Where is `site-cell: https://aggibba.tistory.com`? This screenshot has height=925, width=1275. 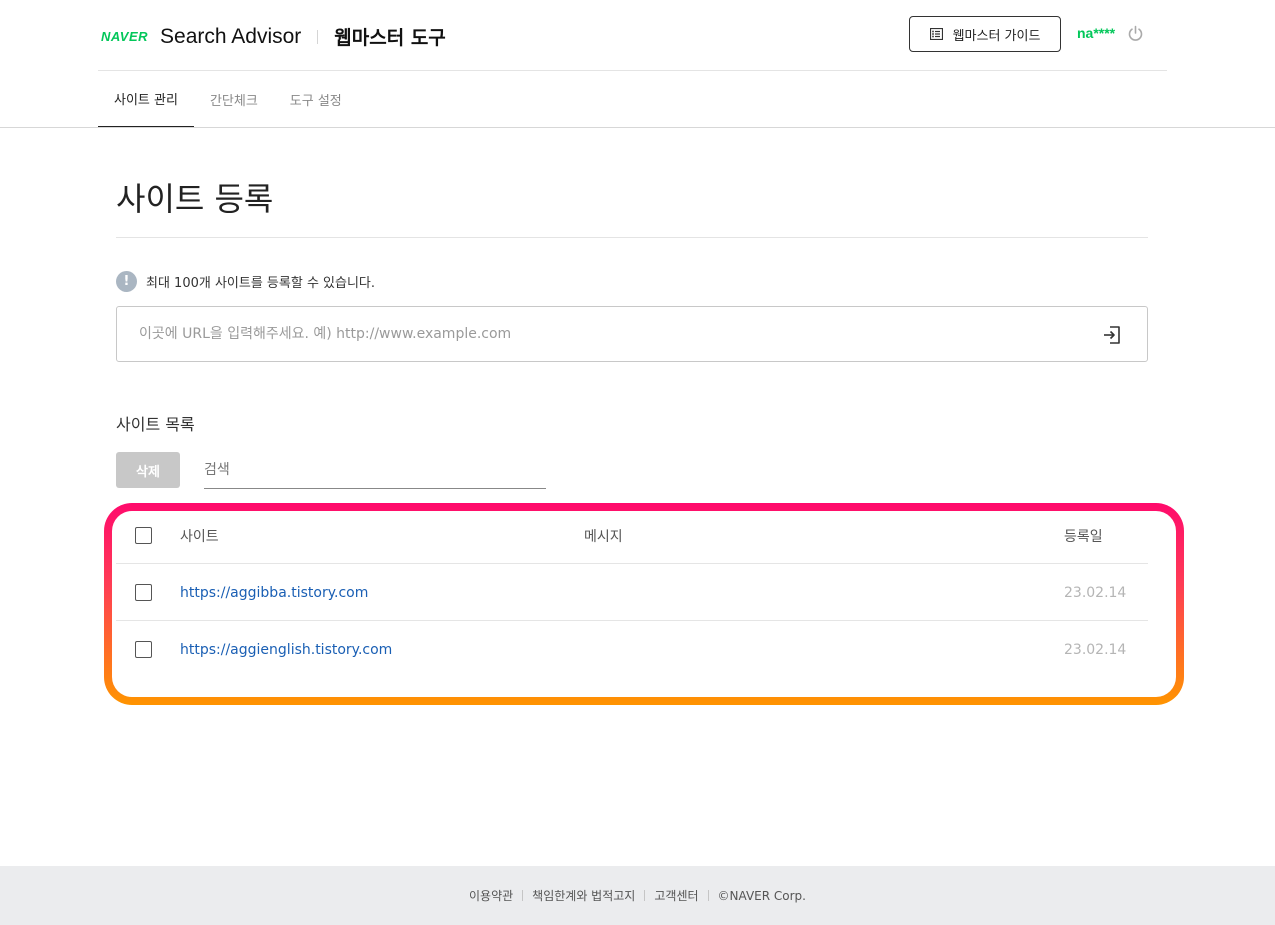
site-cell: https://aggibba.tistory.com is located at coordinates (274, 592).